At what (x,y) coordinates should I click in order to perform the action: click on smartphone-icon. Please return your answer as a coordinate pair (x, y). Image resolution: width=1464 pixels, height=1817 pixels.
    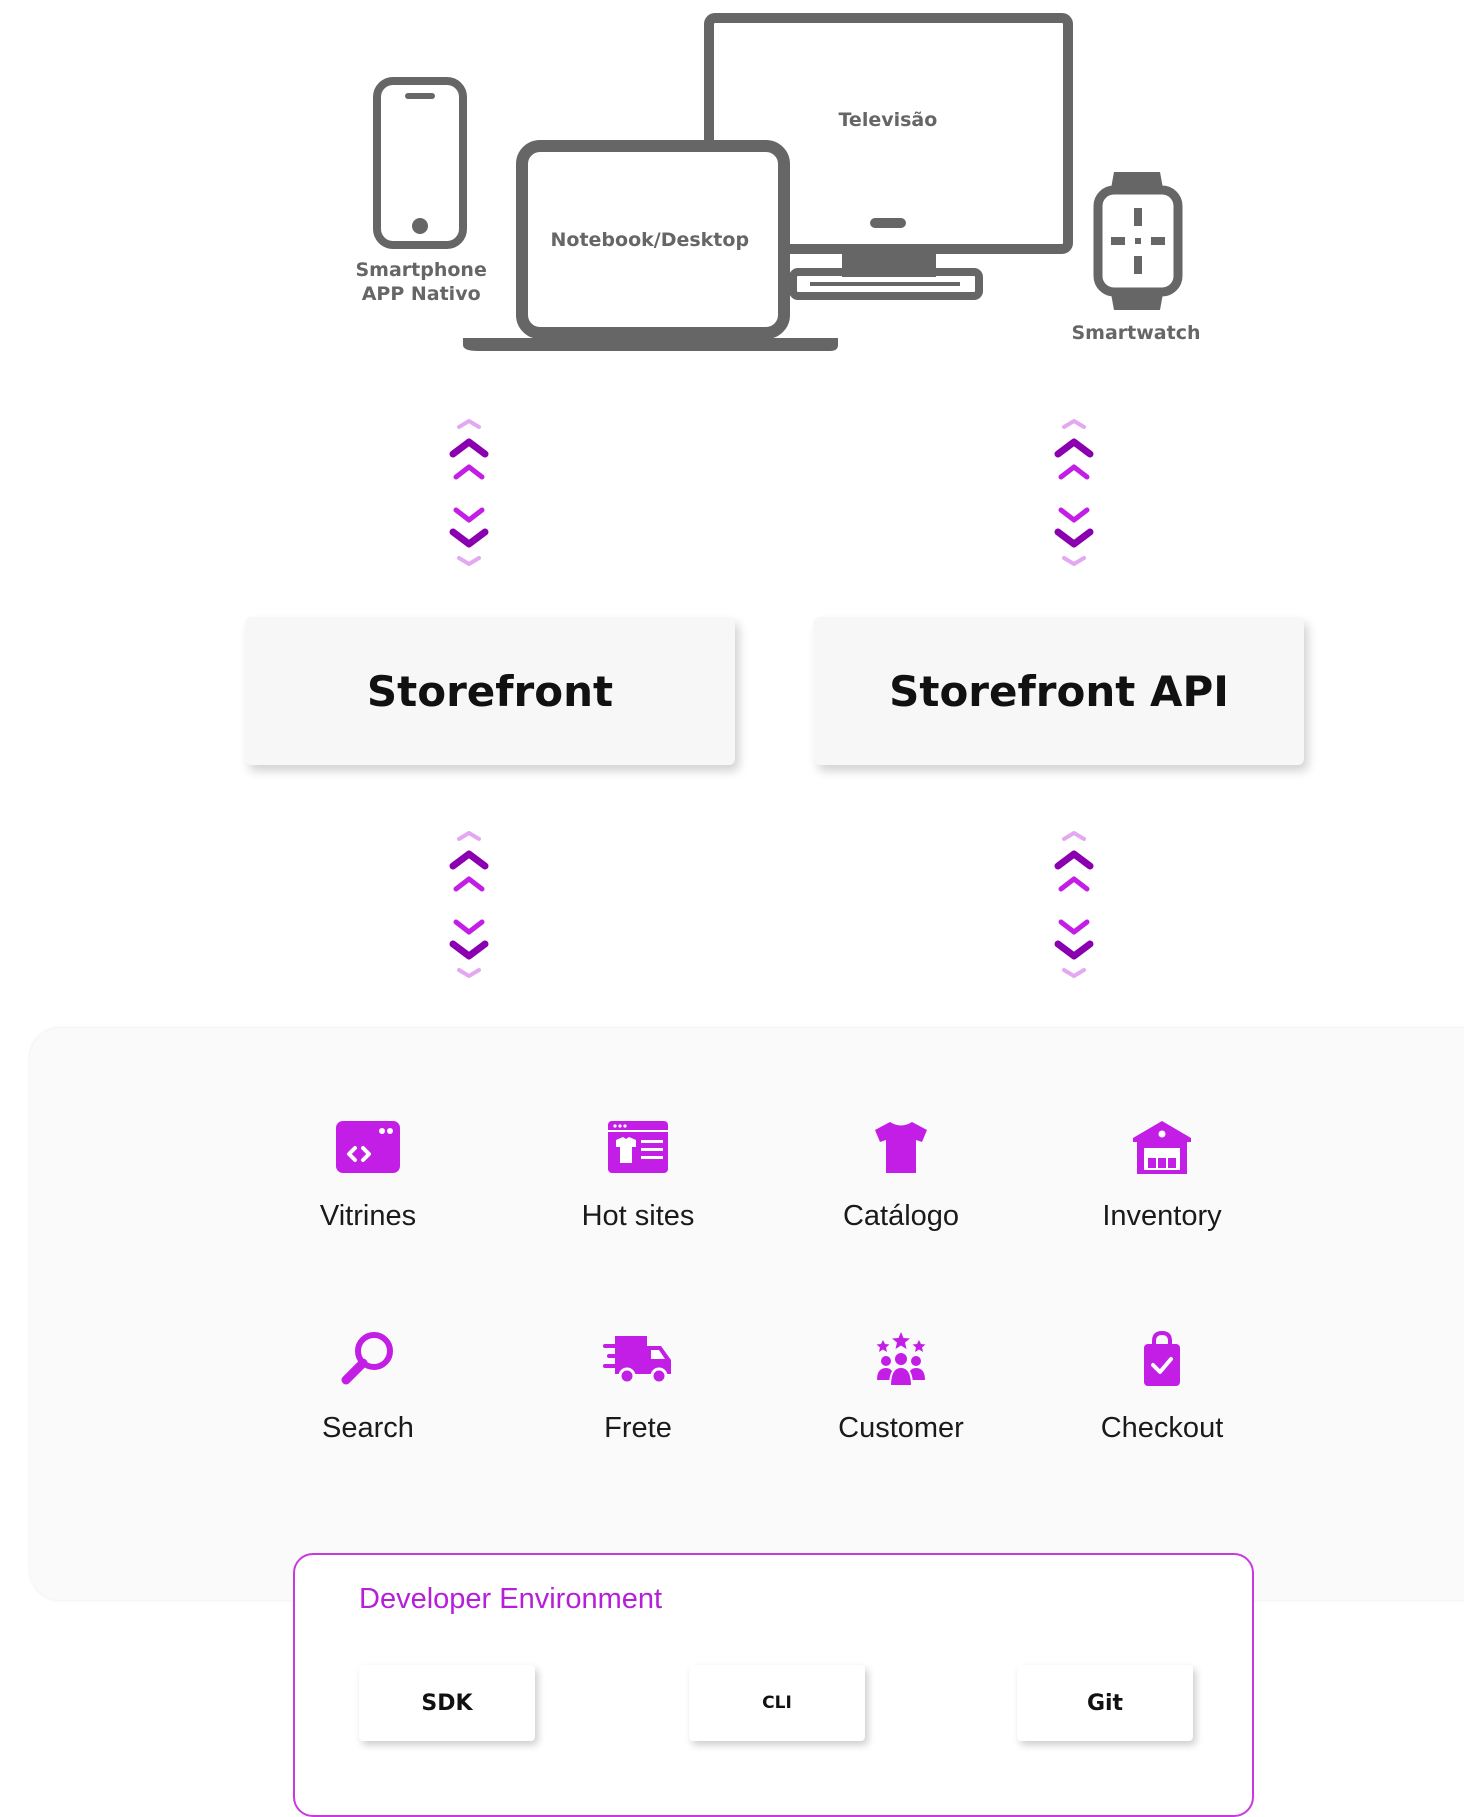
    Looking at the image, I should click on (420, 163).